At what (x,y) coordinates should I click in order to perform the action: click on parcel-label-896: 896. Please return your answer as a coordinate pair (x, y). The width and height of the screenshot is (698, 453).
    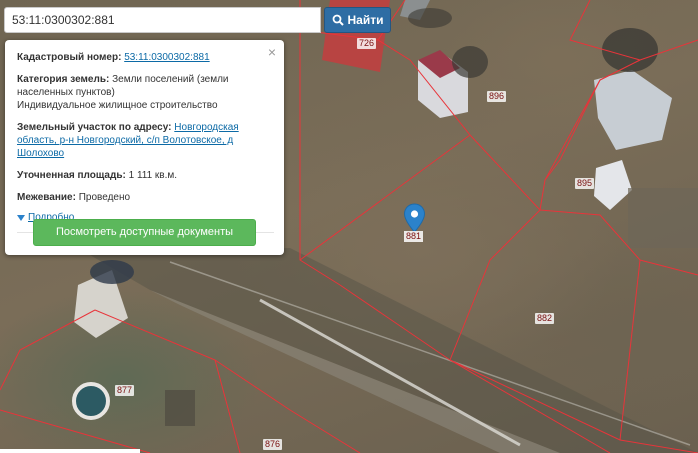
    Looking at the image, I should click on (497, 96).